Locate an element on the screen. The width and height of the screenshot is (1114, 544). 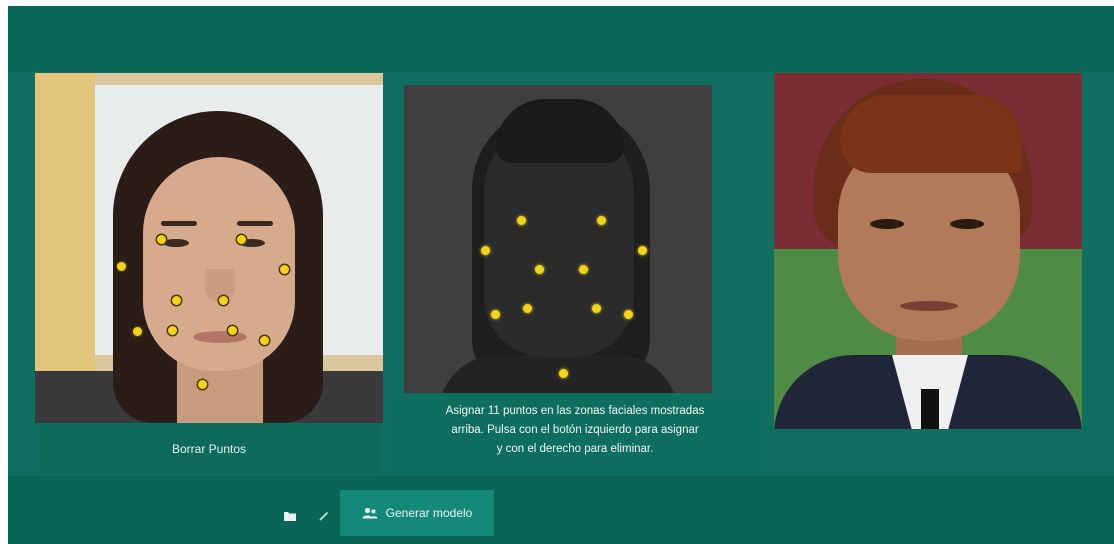
folder-icon is located at coordinates (290, 516).